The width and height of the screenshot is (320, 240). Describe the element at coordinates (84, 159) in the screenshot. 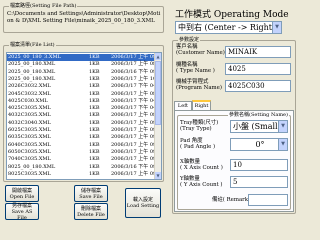

I see `list-item: 7040C3035.XML 1KB 2006/3/17 上午 09:2` at that location.